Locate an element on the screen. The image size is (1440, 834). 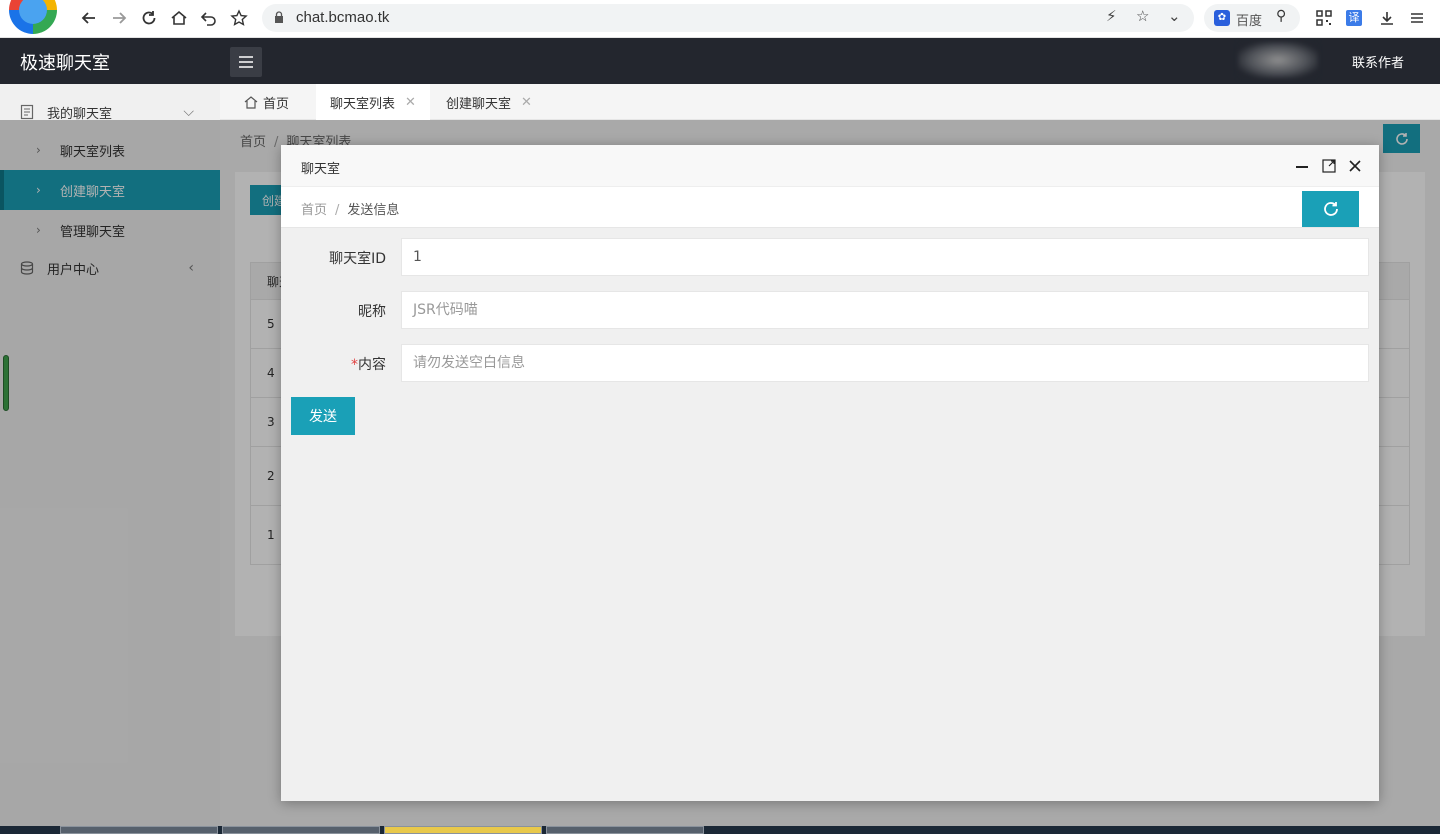
browser-toolbar: chat.bcmao.tk ⚡ ☆ ⌄ ✿ 百度 ⚲ 译 is located at coordinates (720, 19).